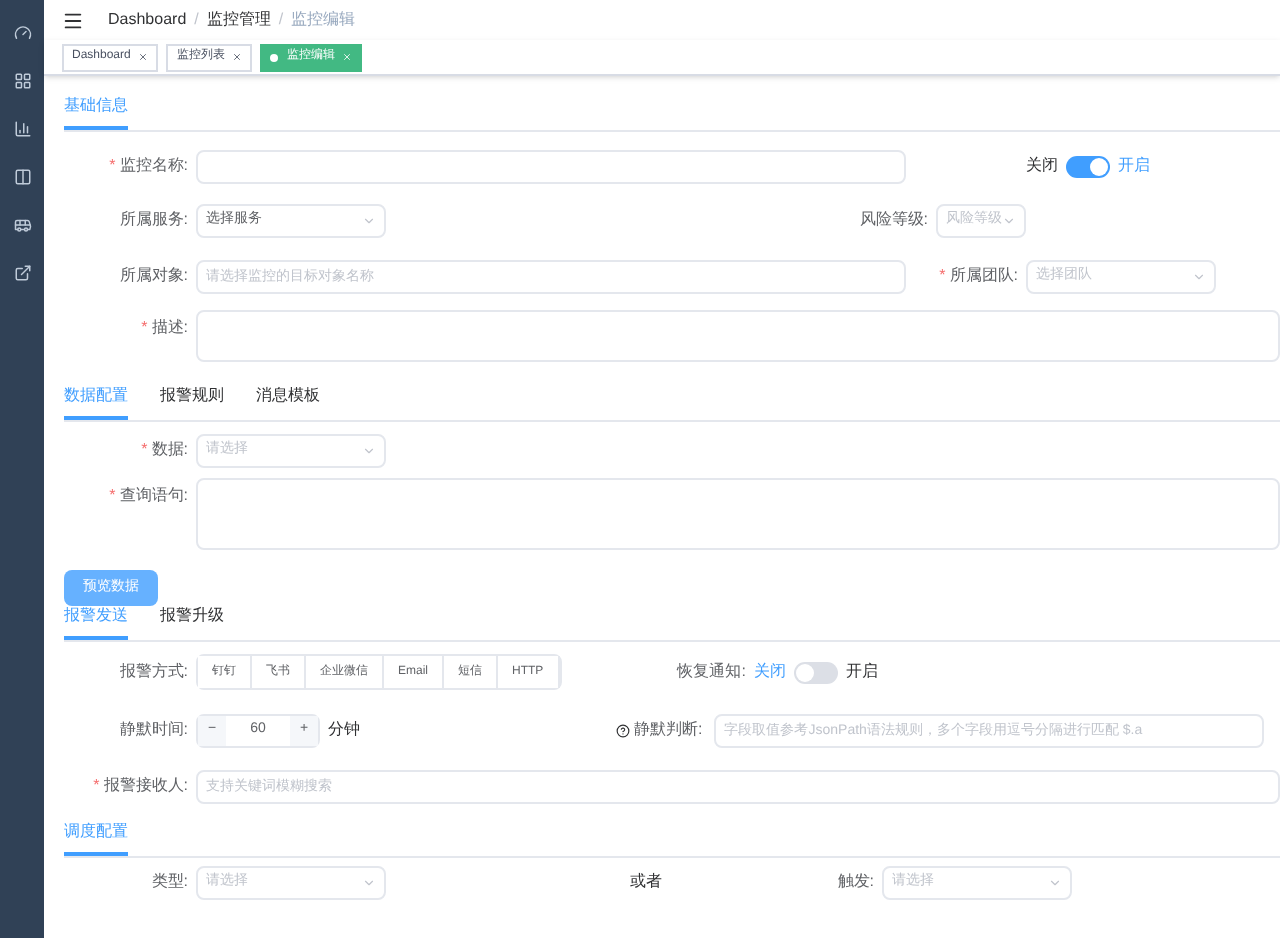 This screenshot has width=1280, height=938. I want to click on field-label: 静默时间:, so click(153, 730).